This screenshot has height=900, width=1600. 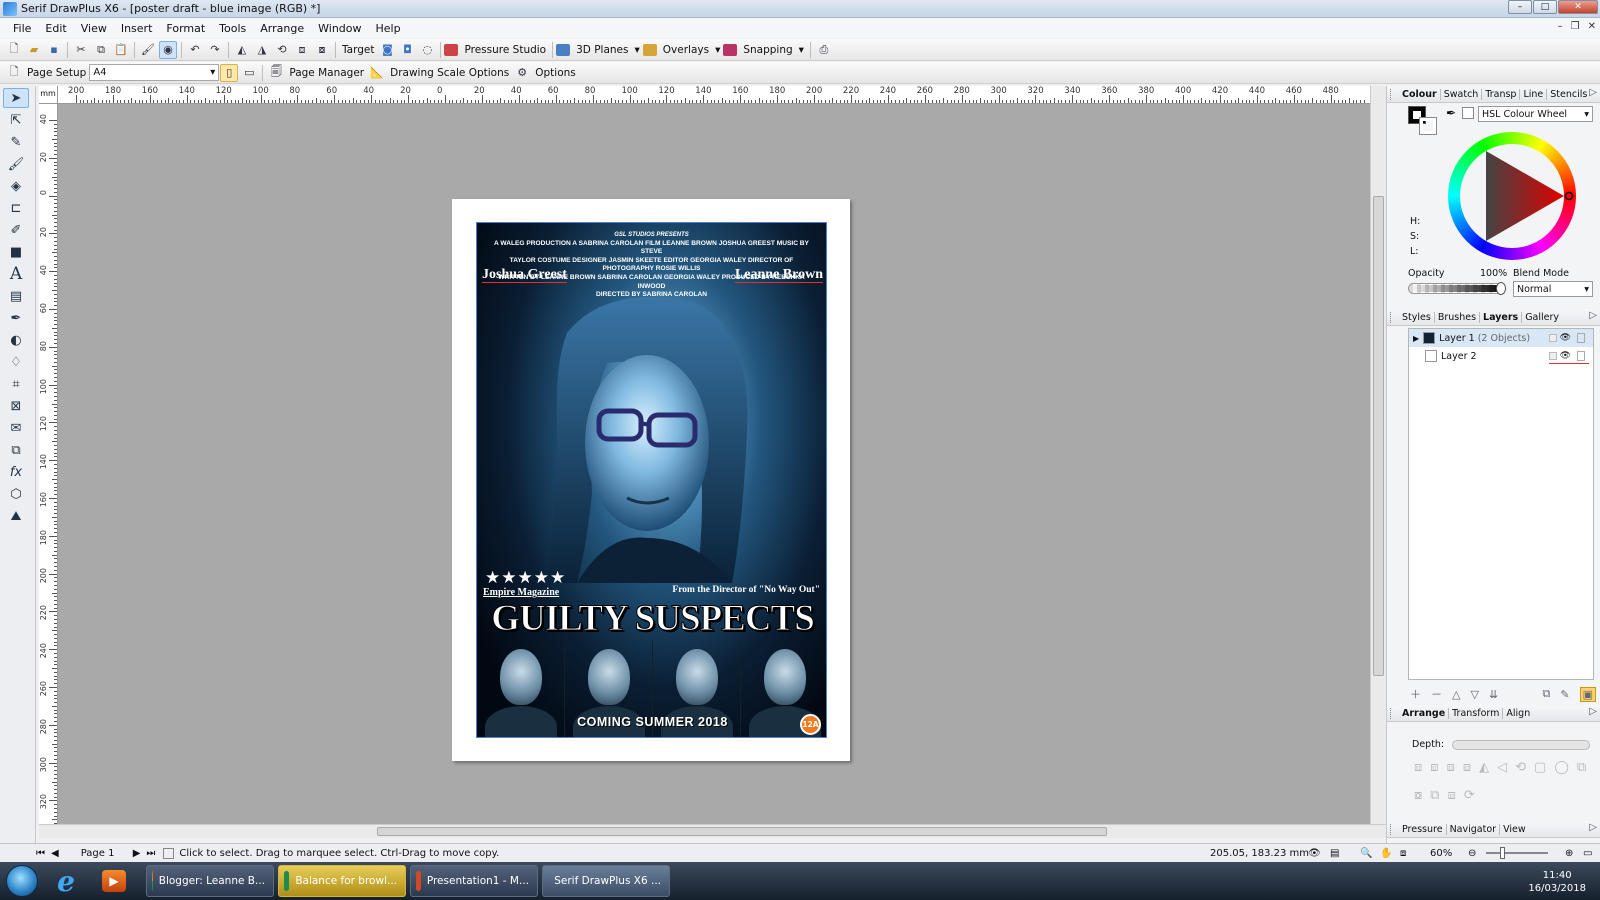 What do you see at coordinates (1462, 94) in the screenshot?
I see `tab-swatch: Swatch` at bounding box center [1462, 94].